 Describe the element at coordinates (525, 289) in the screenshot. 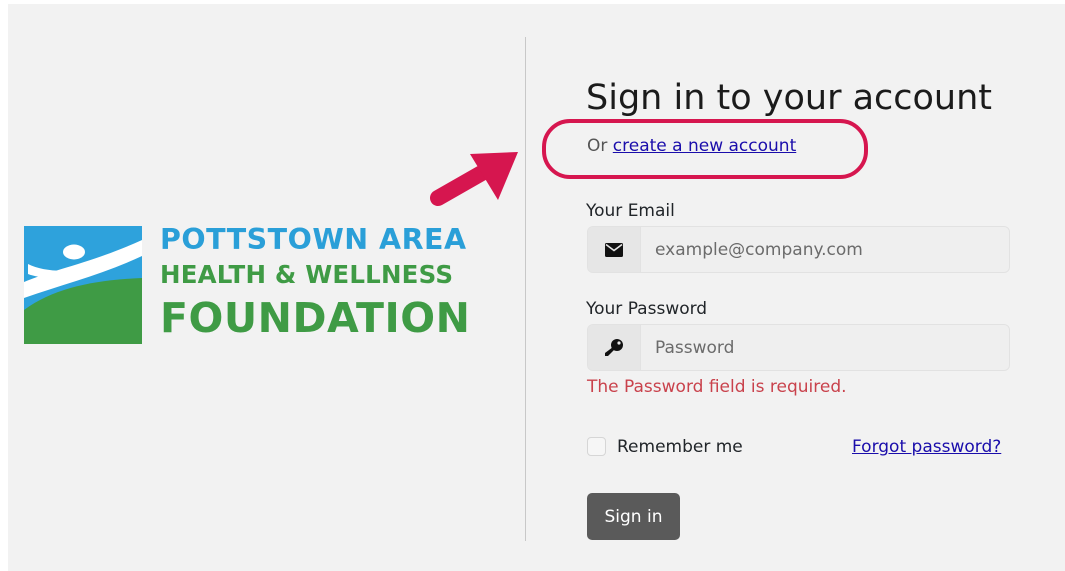

I see `vertical-divider` at that location.